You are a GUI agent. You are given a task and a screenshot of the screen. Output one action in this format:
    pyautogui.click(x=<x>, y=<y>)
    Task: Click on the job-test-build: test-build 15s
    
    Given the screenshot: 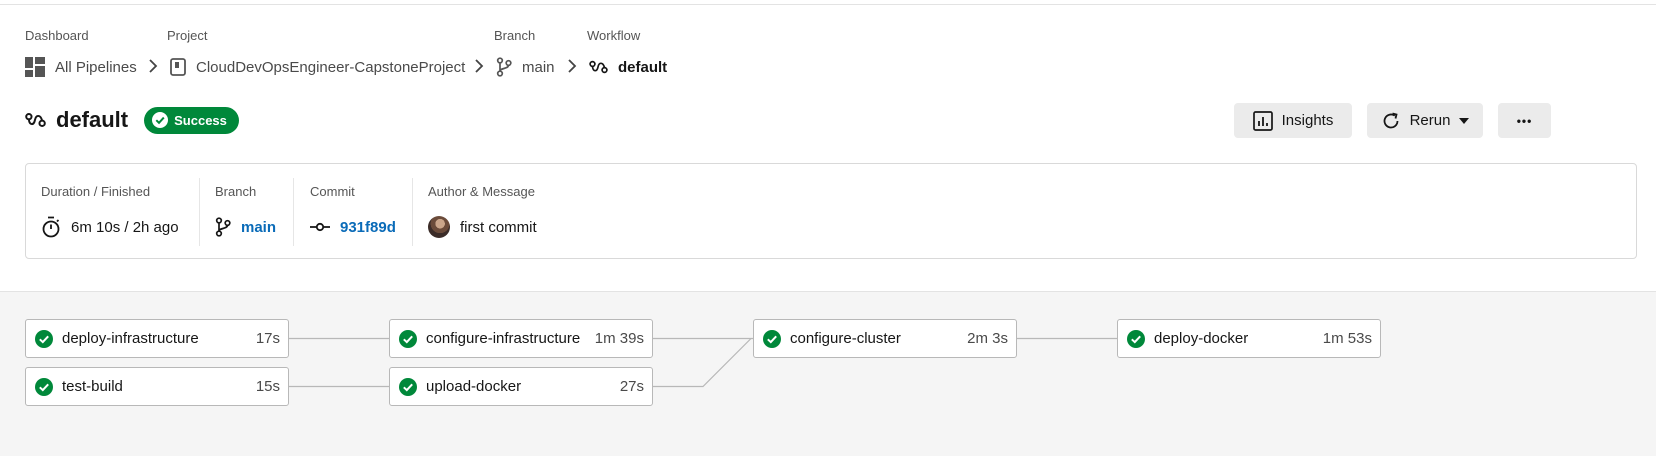 What is the action you would take?
    pyautogui.click(x=157, y=386)
    